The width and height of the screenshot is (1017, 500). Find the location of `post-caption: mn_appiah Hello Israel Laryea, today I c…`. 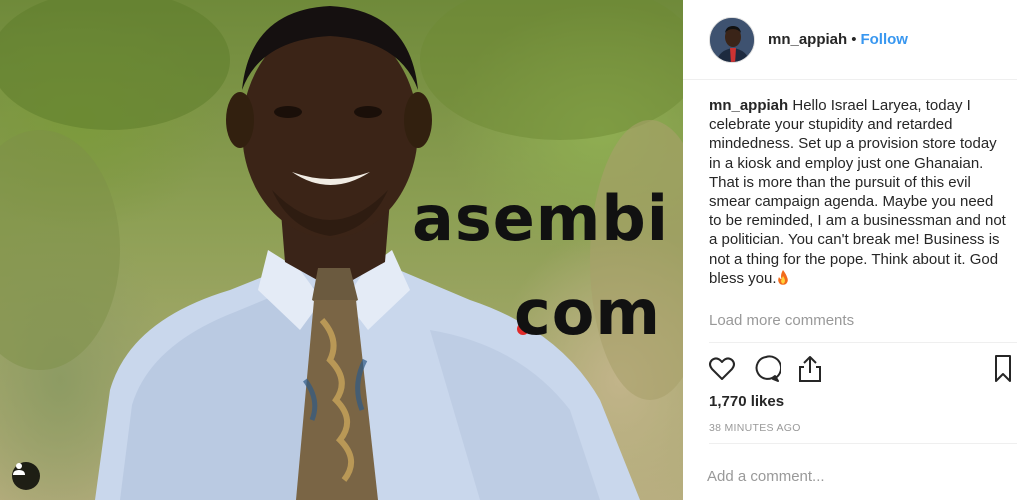

post-caption: mn_appiah Hello Israel Laryea, today I c… is located at coordinates (859, 192).